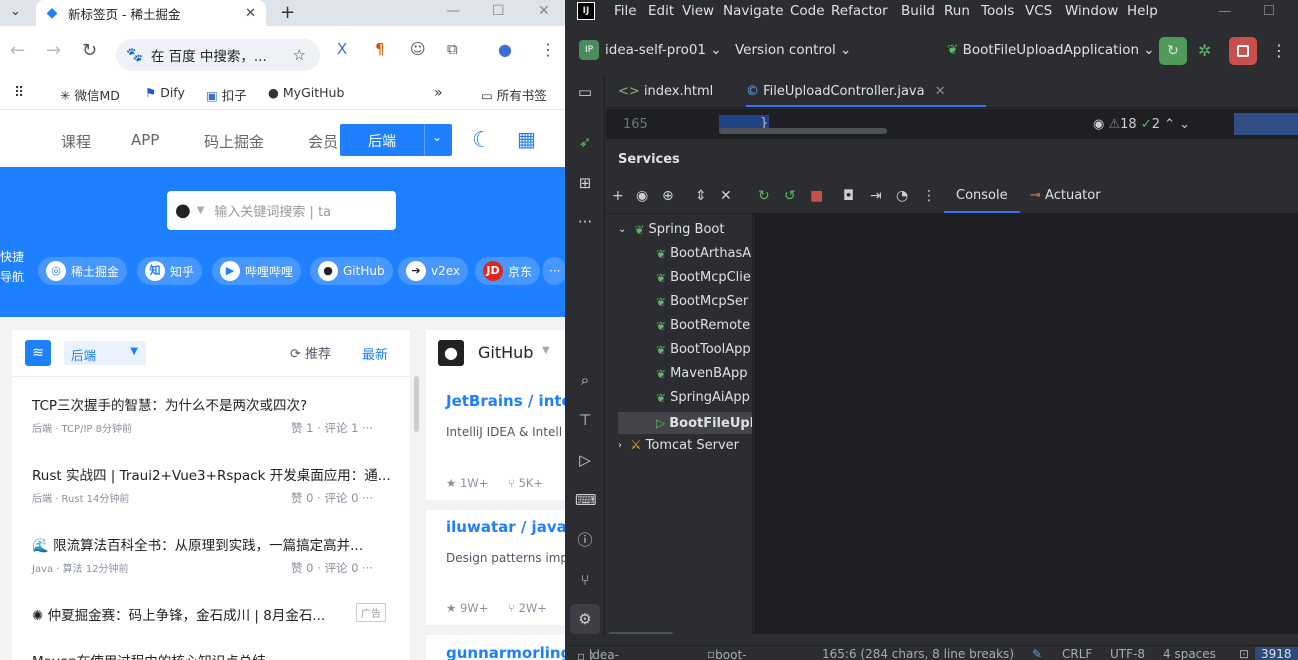 The image size is (1298, 660). I want to click on quick-link-zhihu: 知知乎, so click(170, 271).